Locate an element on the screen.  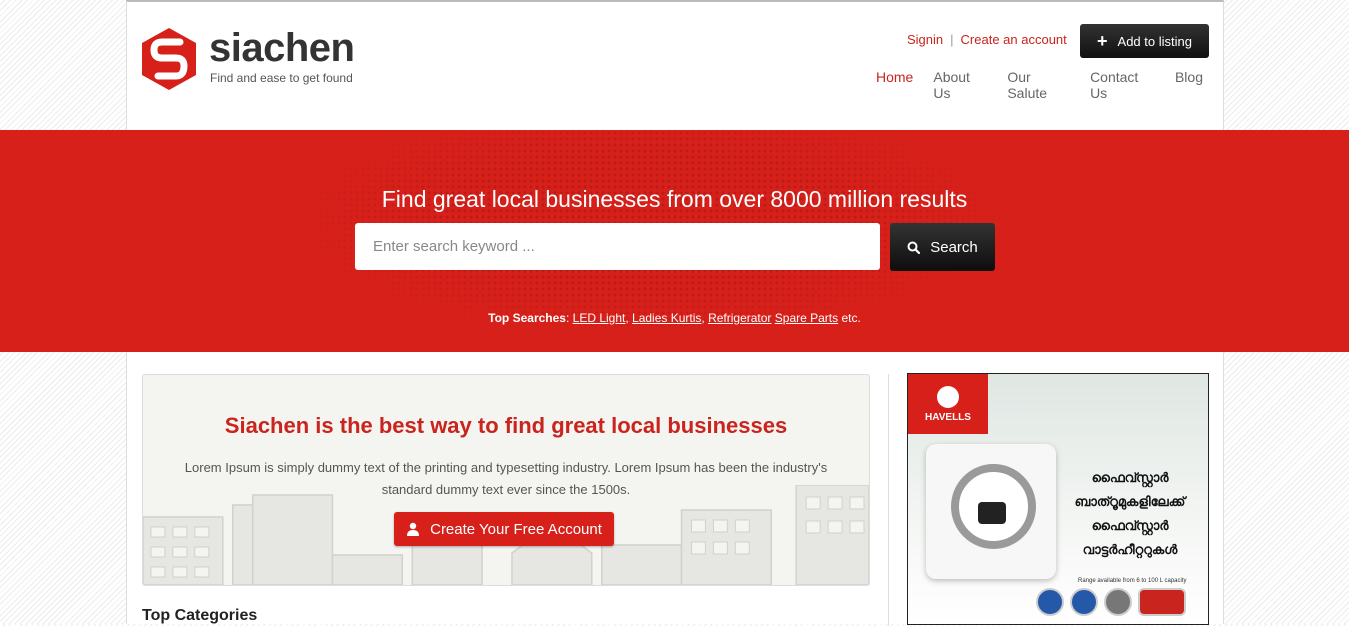
create-free-account-button: Create Your Free Account is located at coordinates (504, 529).